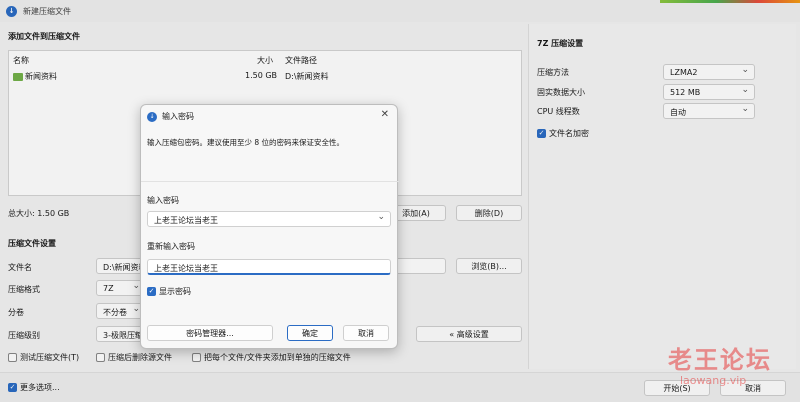  Describe the element at coordinates (713, 380) in the screenshot. I see `watermark-url: laowang.vip` at that location.